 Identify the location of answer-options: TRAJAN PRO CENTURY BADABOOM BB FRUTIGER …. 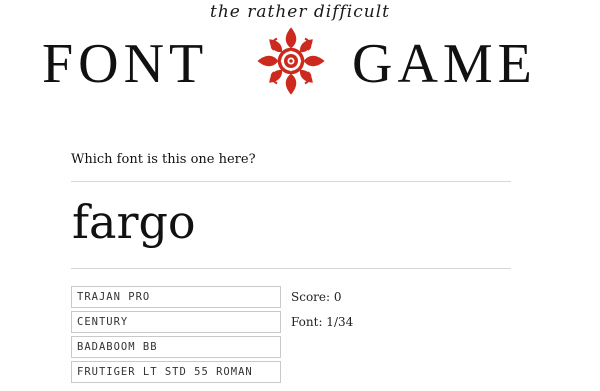
(177, 336).